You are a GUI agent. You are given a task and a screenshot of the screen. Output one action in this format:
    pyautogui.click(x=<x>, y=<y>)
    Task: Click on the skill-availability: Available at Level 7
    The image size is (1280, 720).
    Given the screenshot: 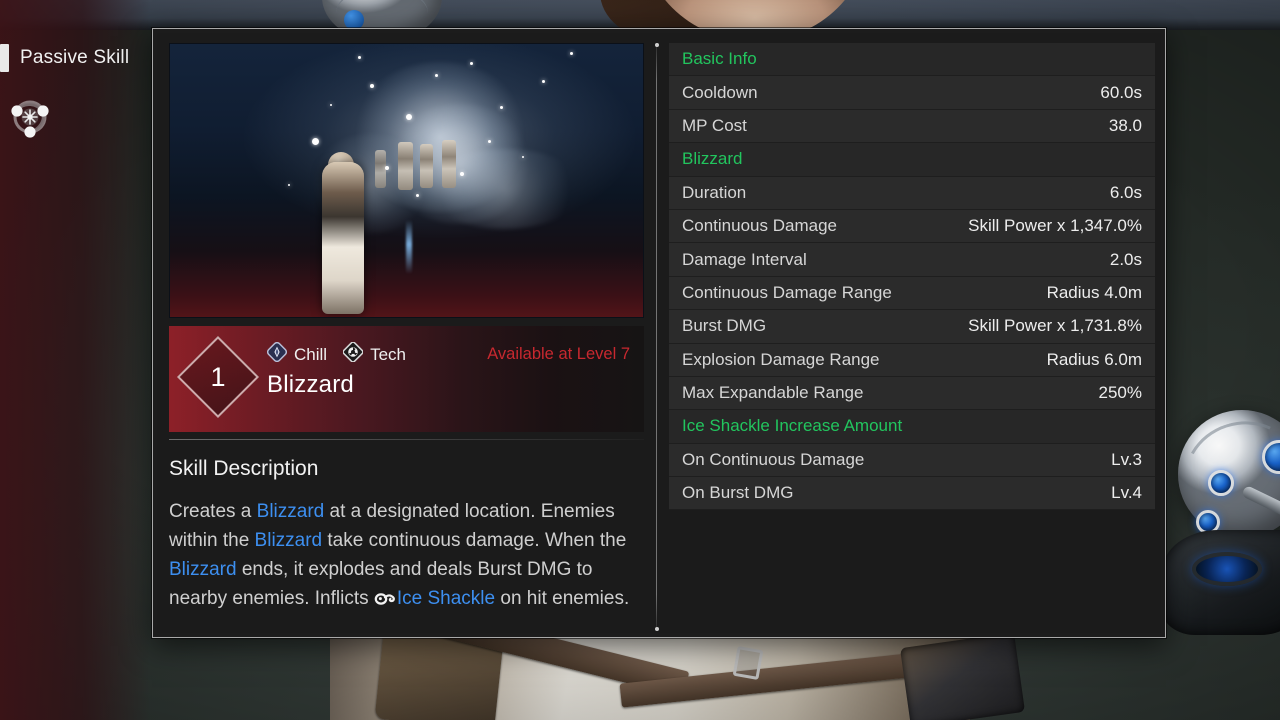 What is the action you would take?
    pyautogui.click(x=558, y=354)
    